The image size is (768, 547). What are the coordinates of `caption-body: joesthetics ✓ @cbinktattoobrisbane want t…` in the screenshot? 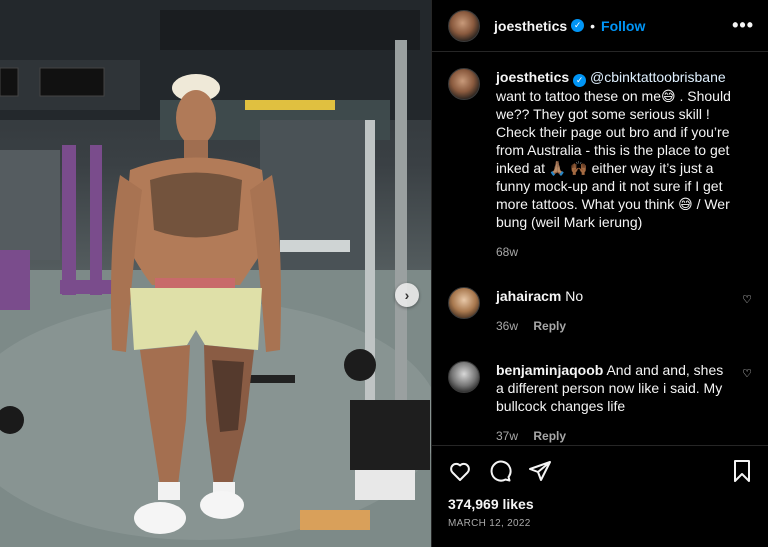 It's located at (615, 164).